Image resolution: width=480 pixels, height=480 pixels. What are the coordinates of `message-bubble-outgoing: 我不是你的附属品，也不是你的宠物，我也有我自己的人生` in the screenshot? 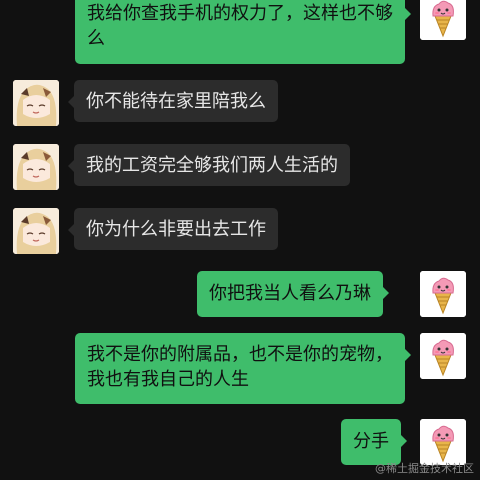 It's located at (243, 368).